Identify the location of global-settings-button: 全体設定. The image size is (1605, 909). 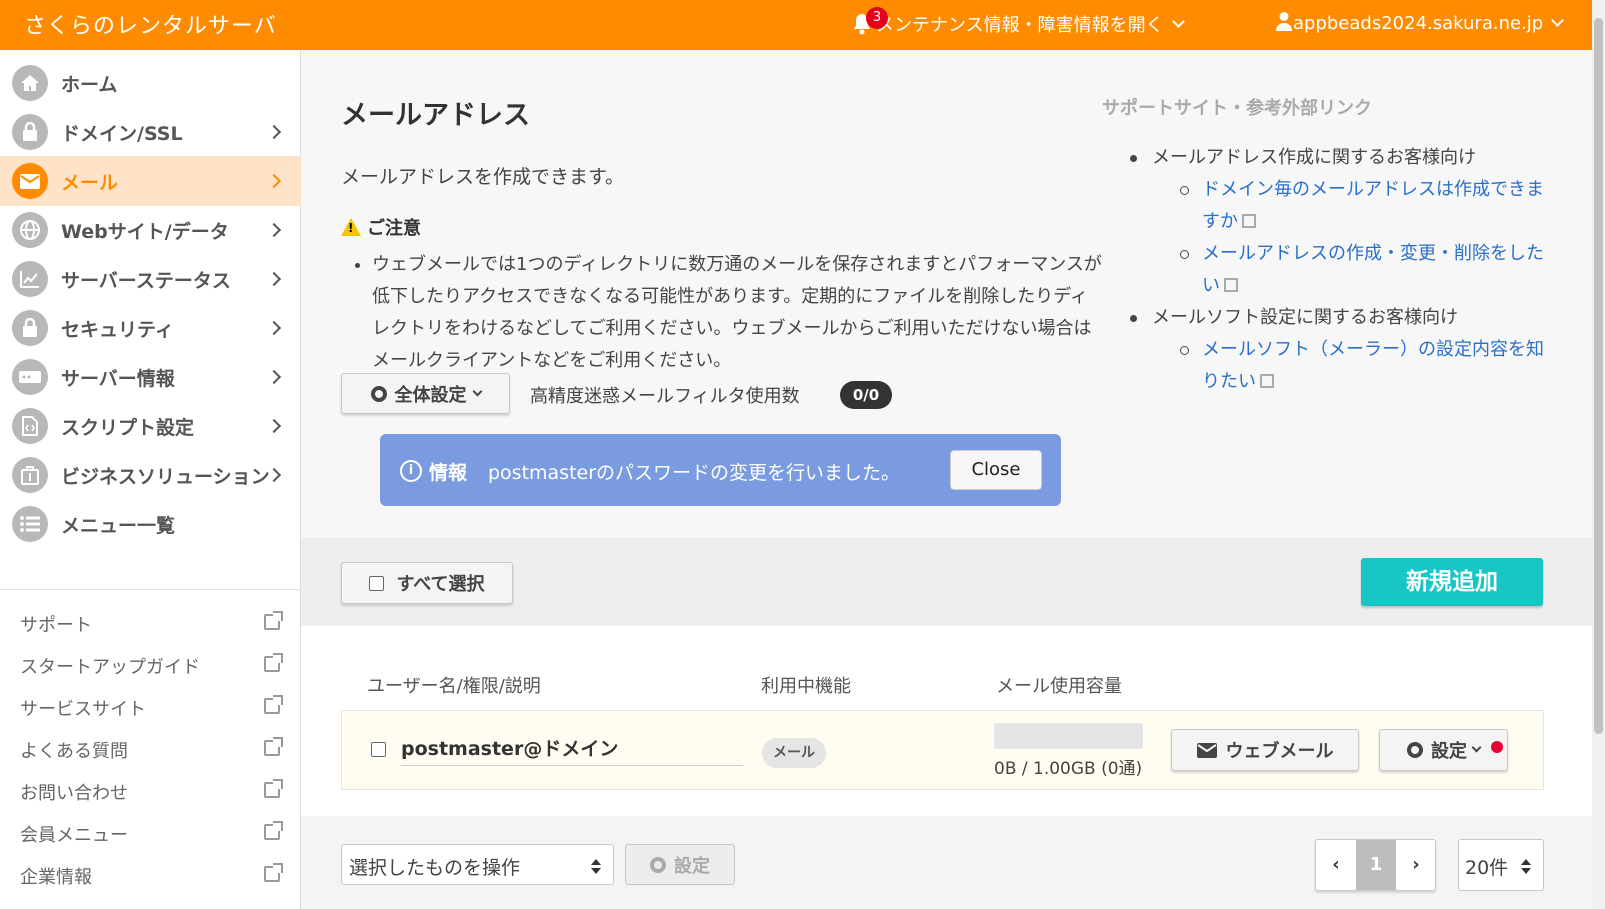
(425, 393).